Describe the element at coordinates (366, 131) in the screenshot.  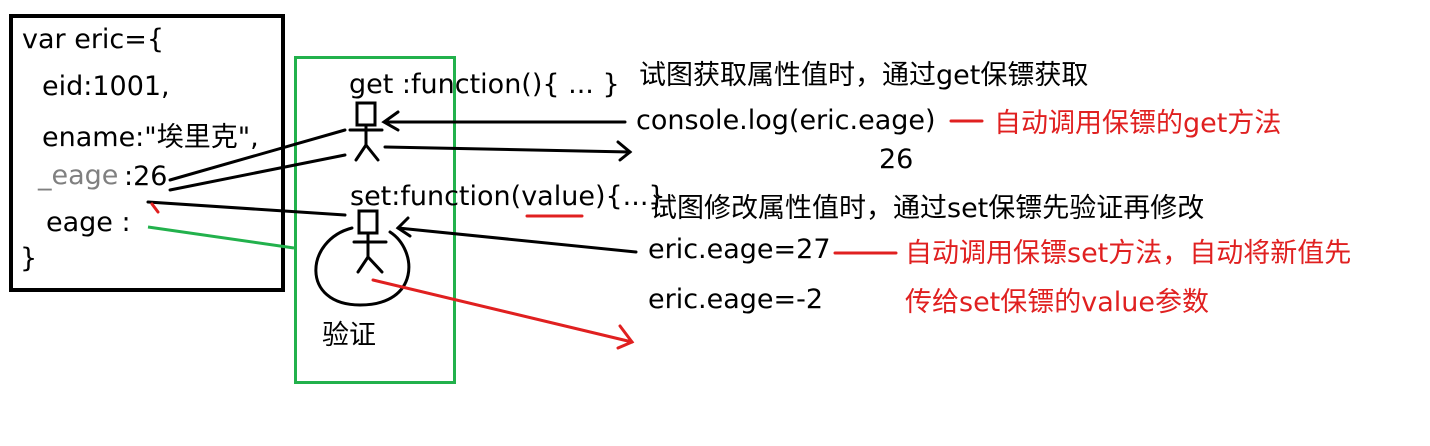
I see `get-guard-figure` at that location.